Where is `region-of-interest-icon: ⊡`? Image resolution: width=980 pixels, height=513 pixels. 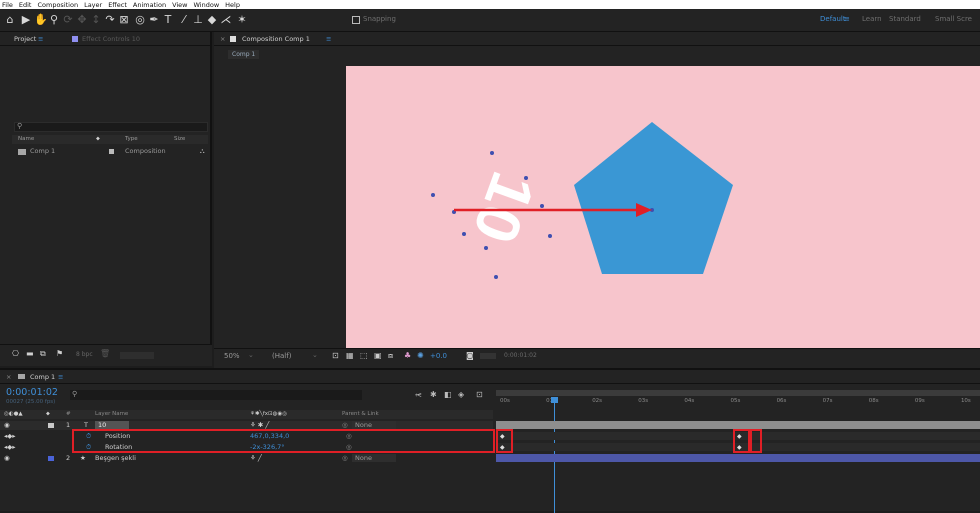
region-of-interest-icon: ⊡ is located at coordinates (335, 355).